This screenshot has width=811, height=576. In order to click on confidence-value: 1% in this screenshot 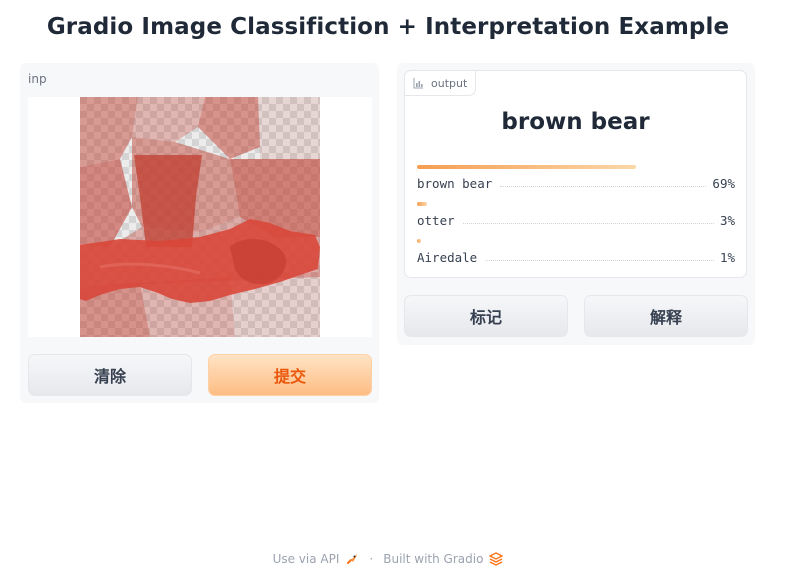, I will do `click(727, 257)`.